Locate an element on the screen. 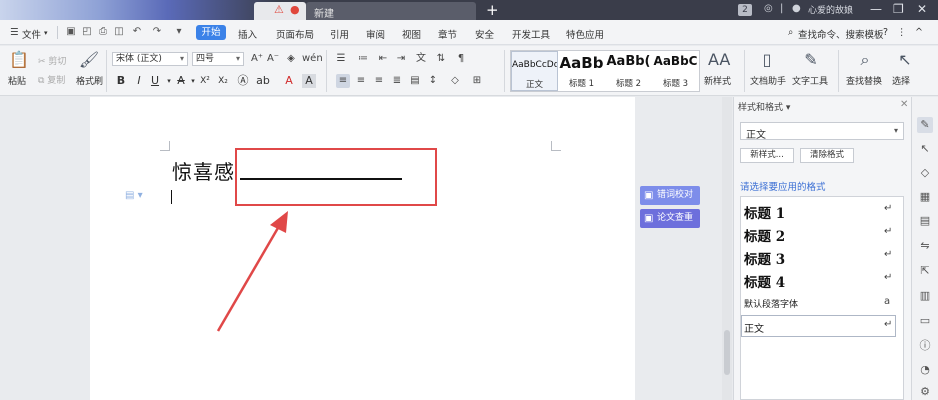  document-text: 惊喜感 is located at coordinates (203, 170).